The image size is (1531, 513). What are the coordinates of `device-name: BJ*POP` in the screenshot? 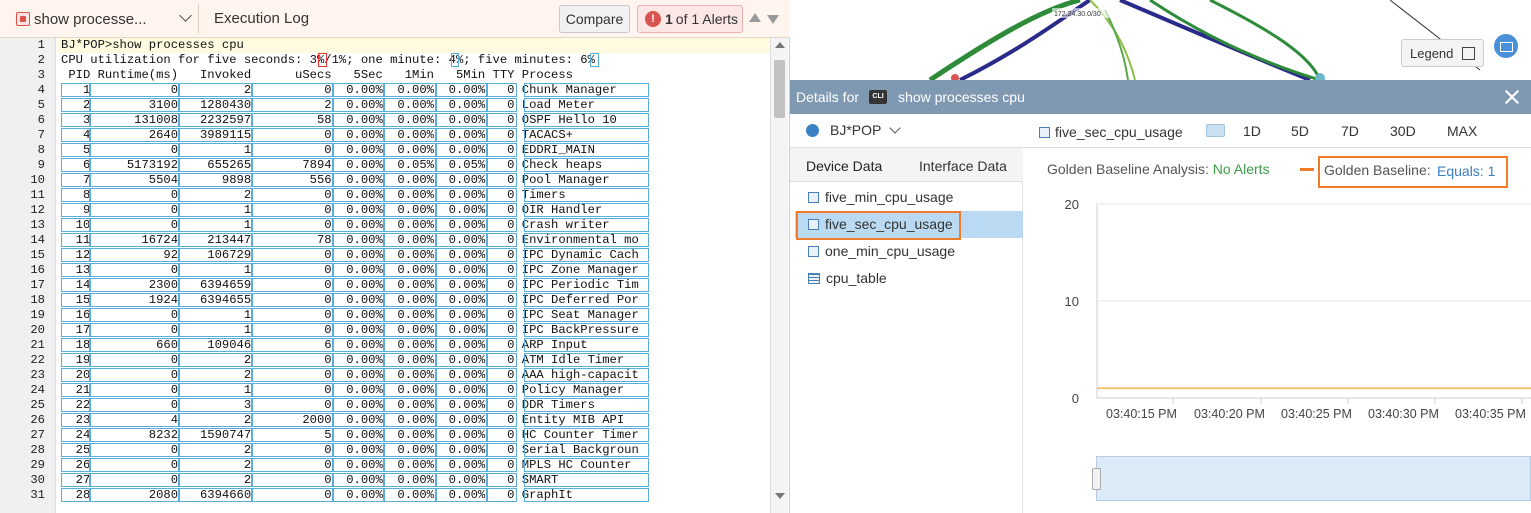 It's located at (856, 130).